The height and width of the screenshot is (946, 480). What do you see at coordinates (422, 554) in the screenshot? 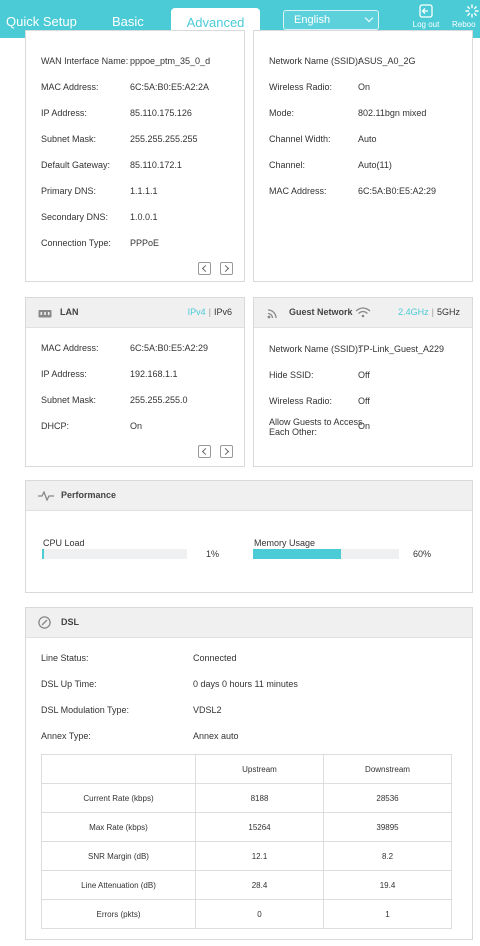
I see `memory-usage-value: 60%` at bounding box center [422, 554].